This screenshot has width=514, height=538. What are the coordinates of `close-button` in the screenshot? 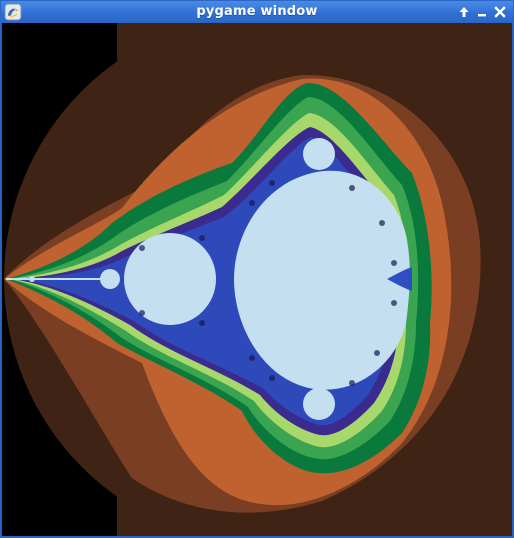 It's located at (500, 12).